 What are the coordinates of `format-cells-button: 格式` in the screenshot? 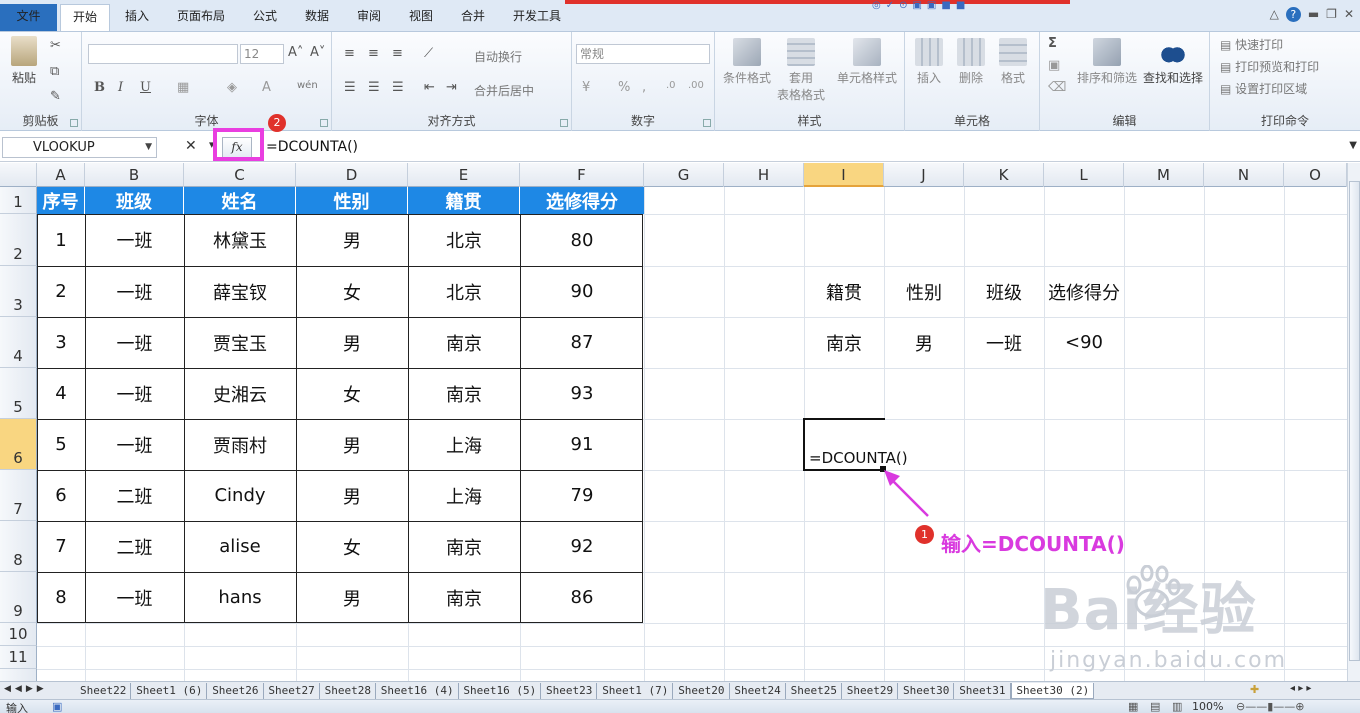 It's located at (1013, 62).